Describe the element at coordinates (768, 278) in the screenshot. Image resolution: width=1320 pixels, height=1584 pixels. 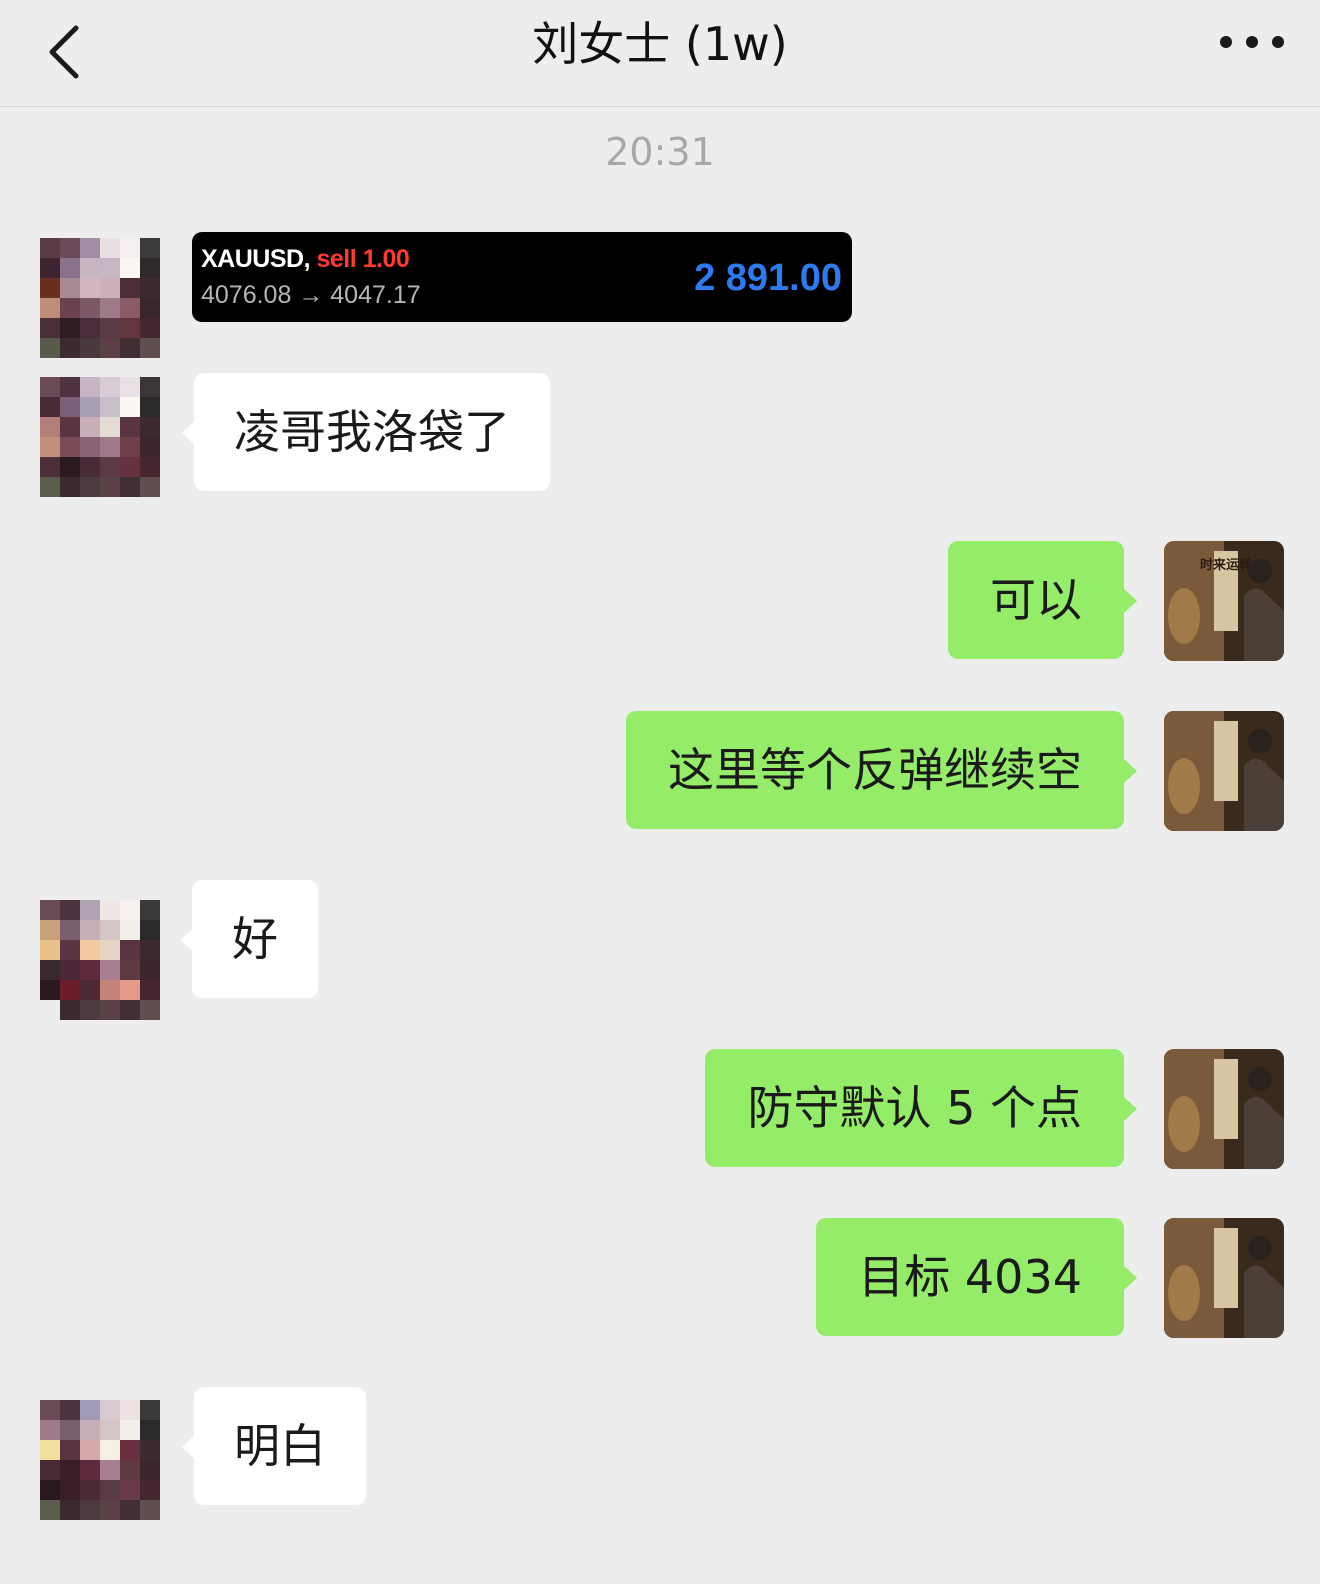
I see `trade-profit: 2 891.00` at that location.